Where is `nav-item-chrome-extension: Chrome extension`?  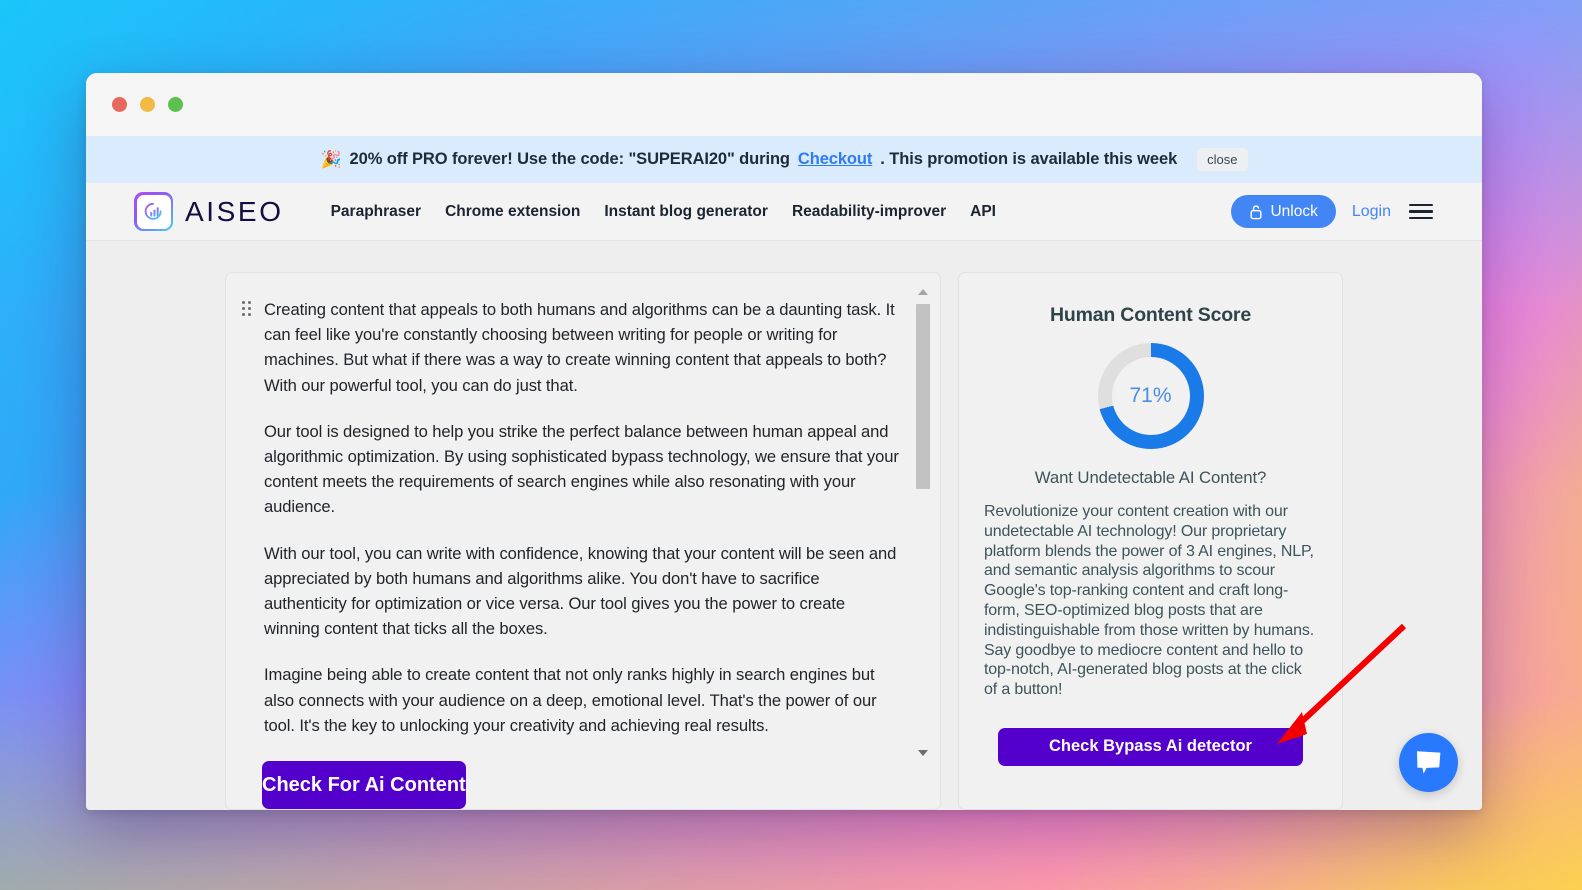 nav-item-chrome-extension: Chrome extension is located at coordinates (512, 212).